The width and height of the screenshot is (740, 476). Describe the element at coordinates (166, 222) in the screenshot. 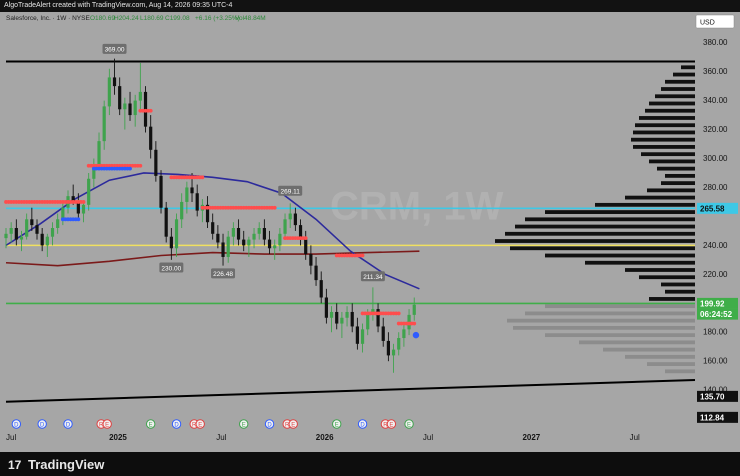

I see `candle` at that location.